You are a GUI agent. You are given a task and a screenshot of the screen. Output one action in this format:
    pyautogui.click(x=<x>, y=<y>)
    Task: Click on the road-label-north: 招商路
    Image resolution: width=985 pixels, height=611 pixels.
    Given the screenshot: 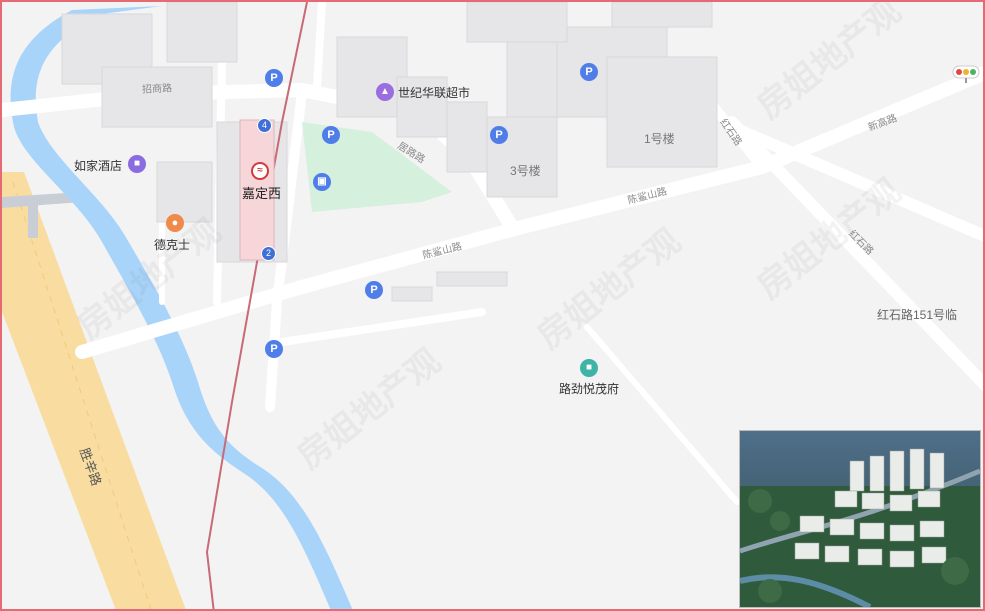 What is the action you would take?
    pyautogui.click(x=157, y=89)
    